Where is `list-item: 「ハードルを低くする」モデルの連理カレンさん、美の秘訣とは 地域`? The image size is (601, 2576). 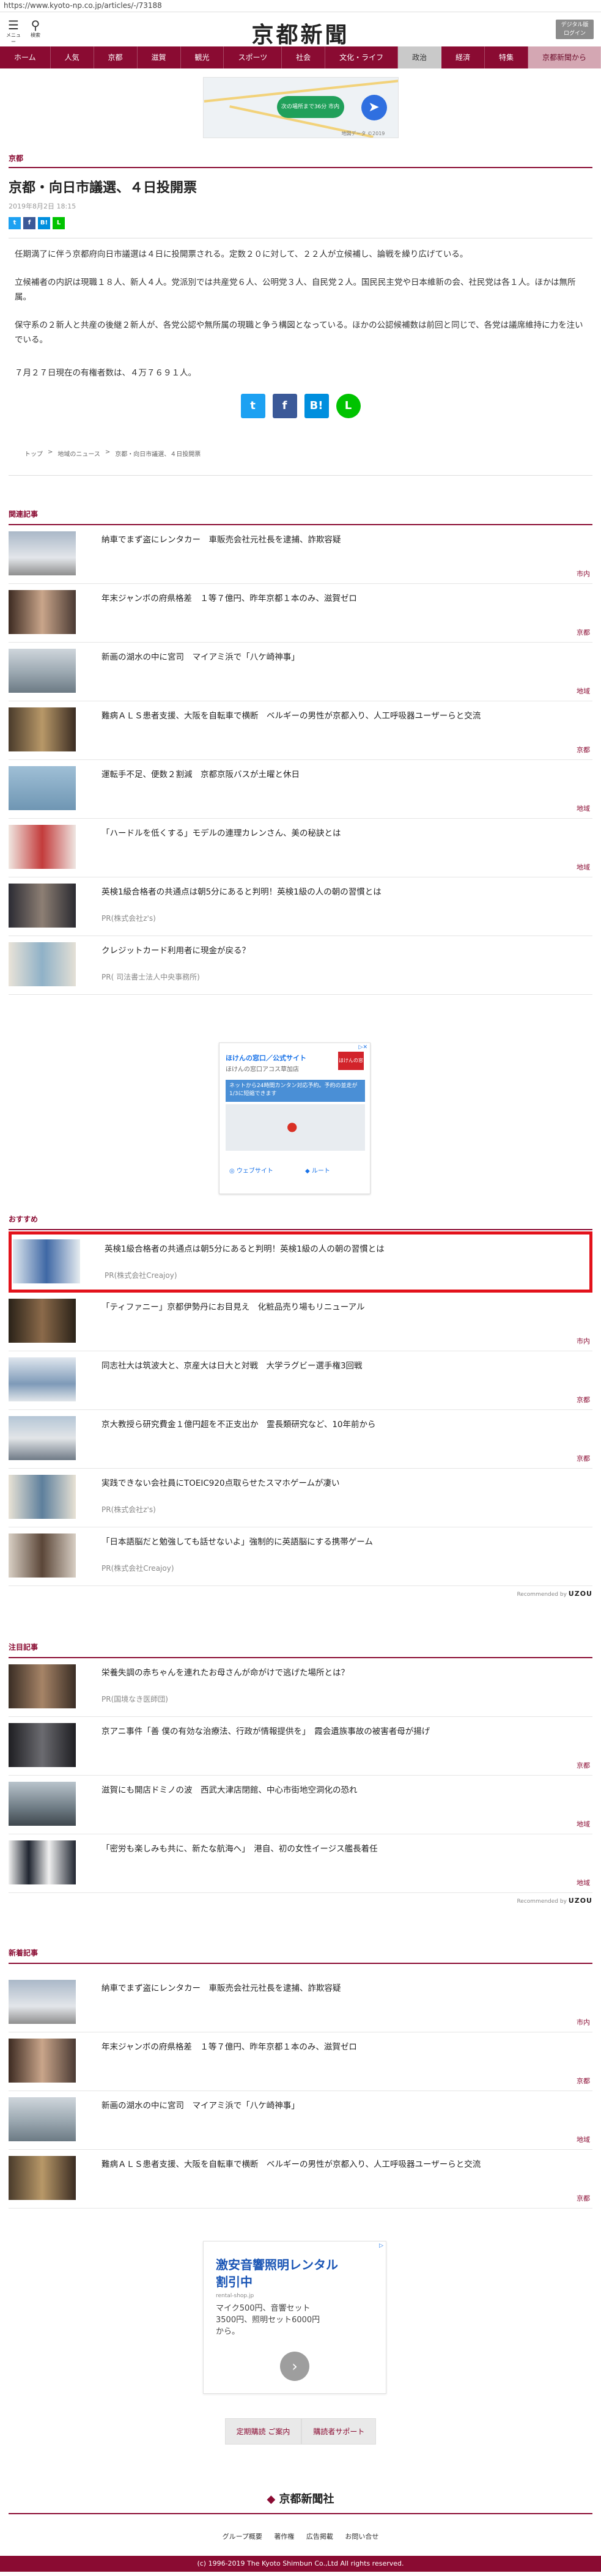 list-item: 「ハードルを低くする」モデルの連理カレンさん、美の秘訣とは 地域 is located at coordinates (300, 848).